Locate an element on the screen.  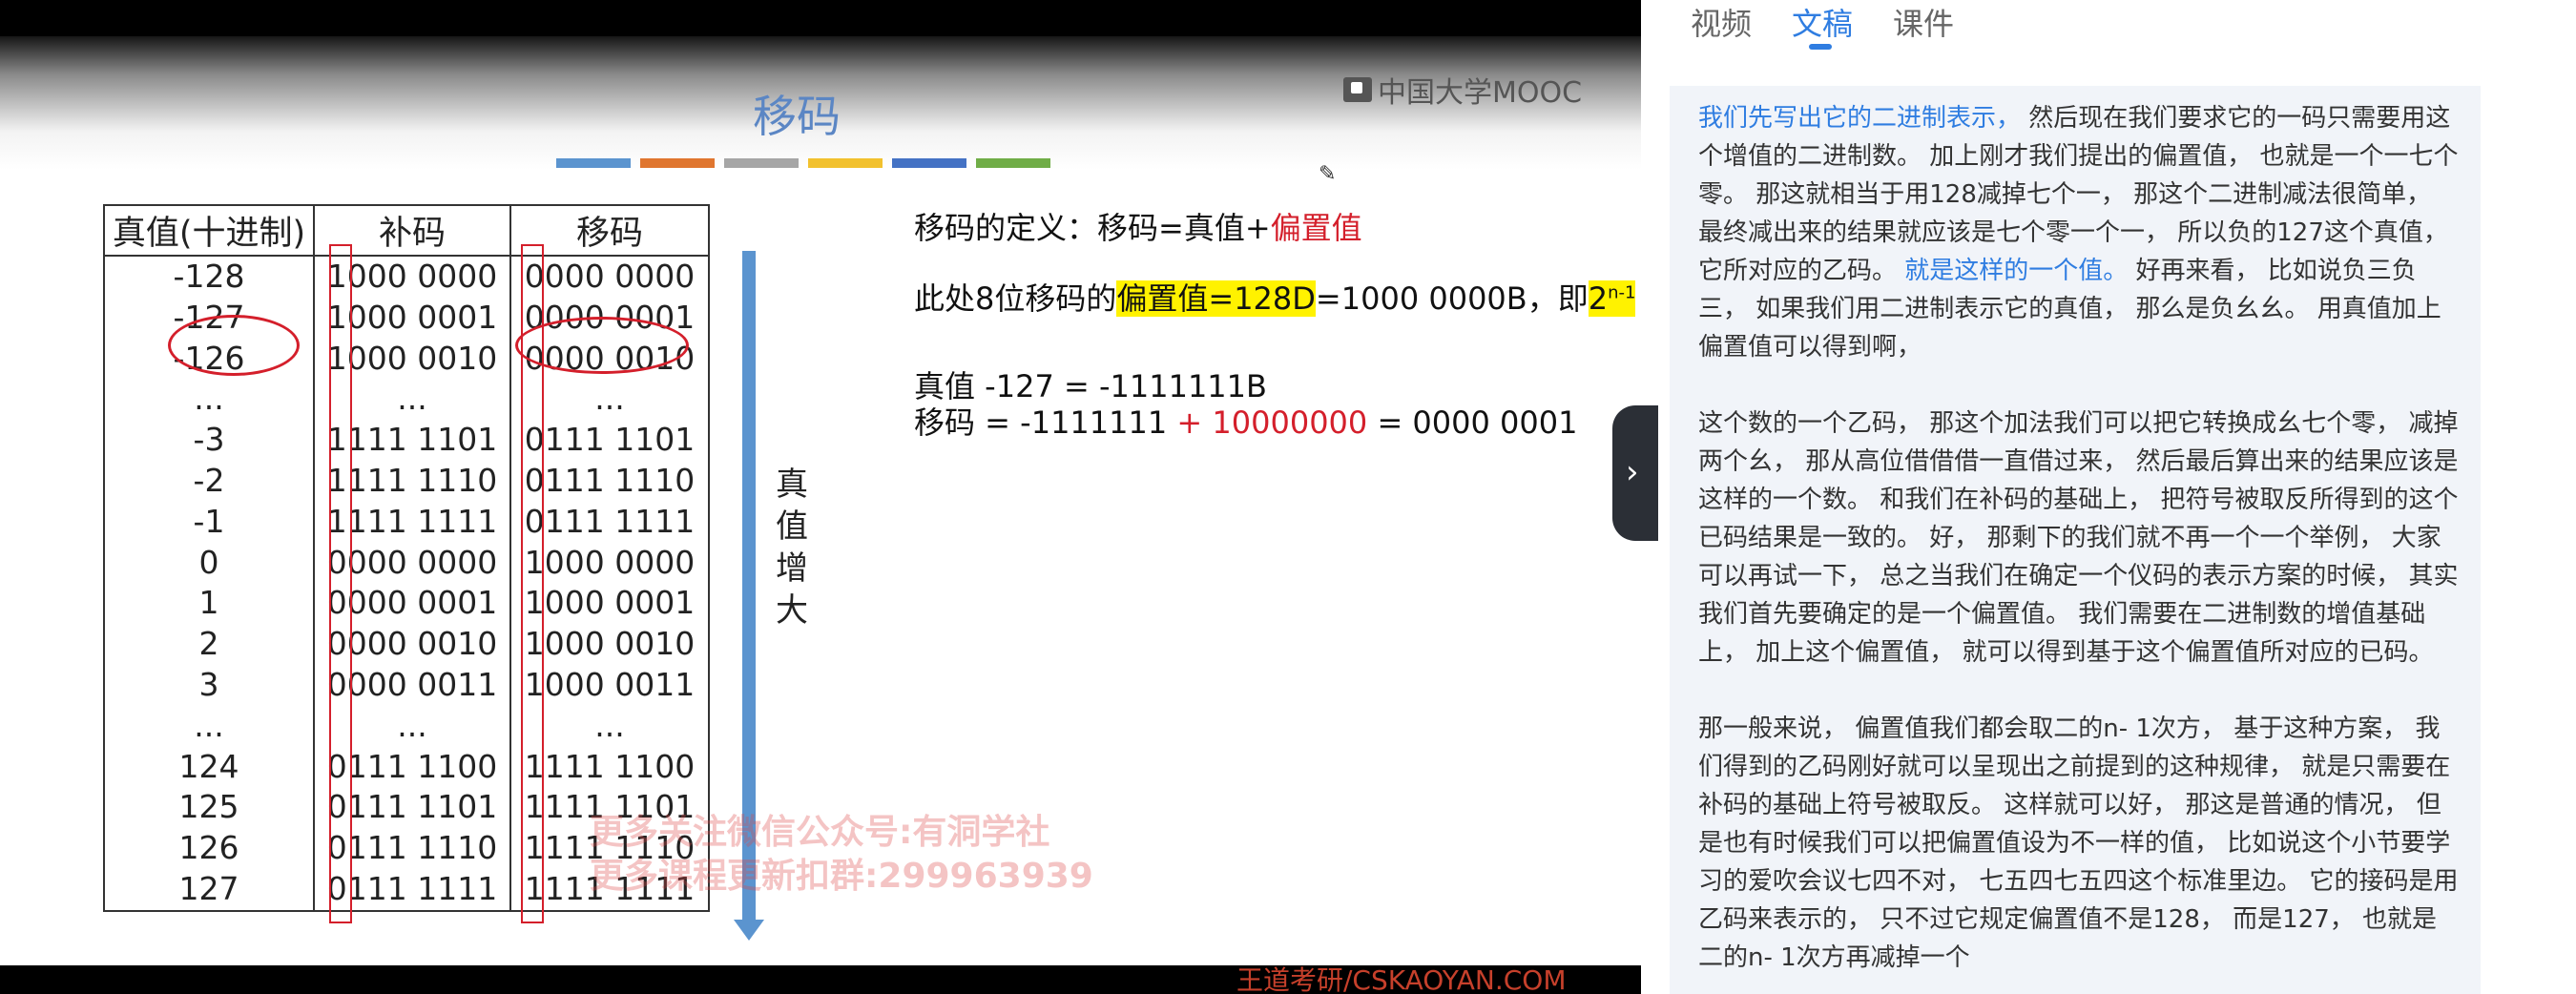
cell-true-value: 0 is located at coordinates (209, 563).